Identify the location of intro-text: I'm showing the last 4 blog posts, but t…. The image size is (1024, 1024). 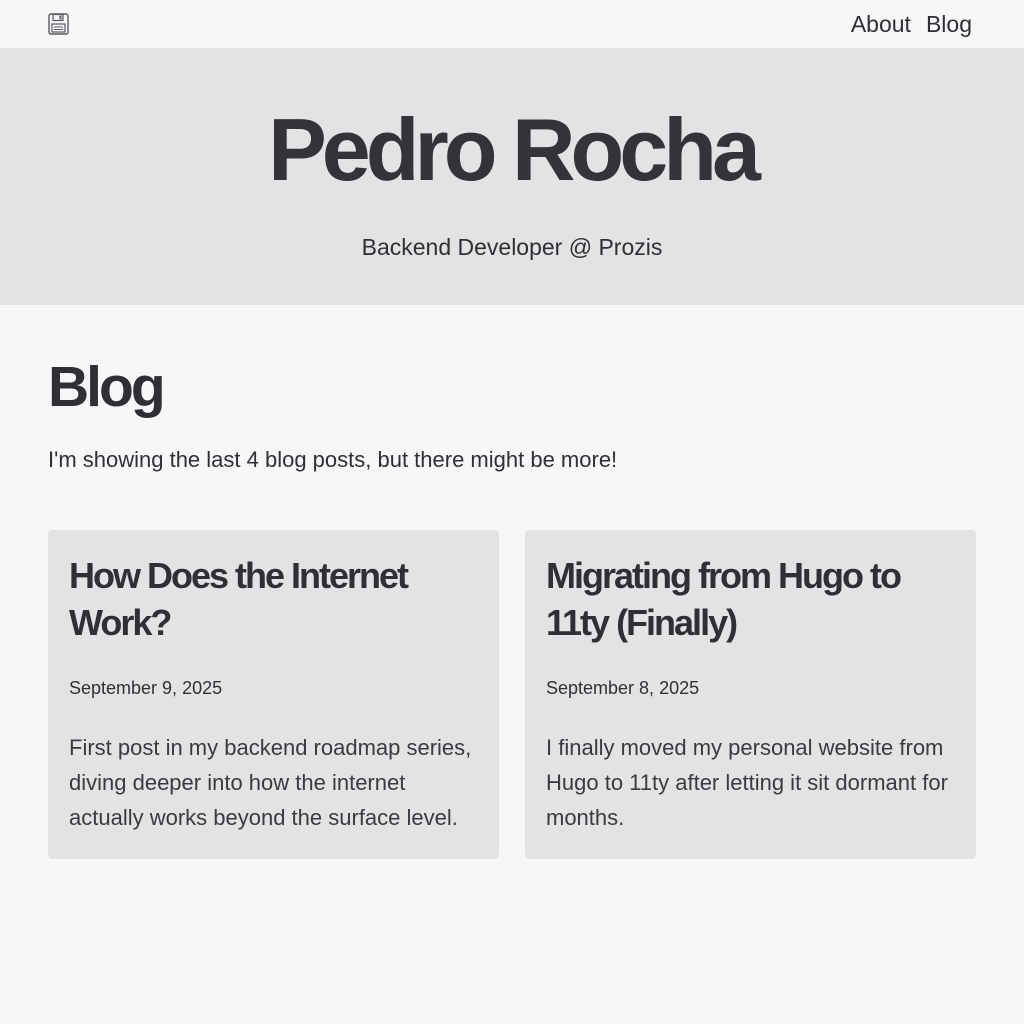
(333, 459).